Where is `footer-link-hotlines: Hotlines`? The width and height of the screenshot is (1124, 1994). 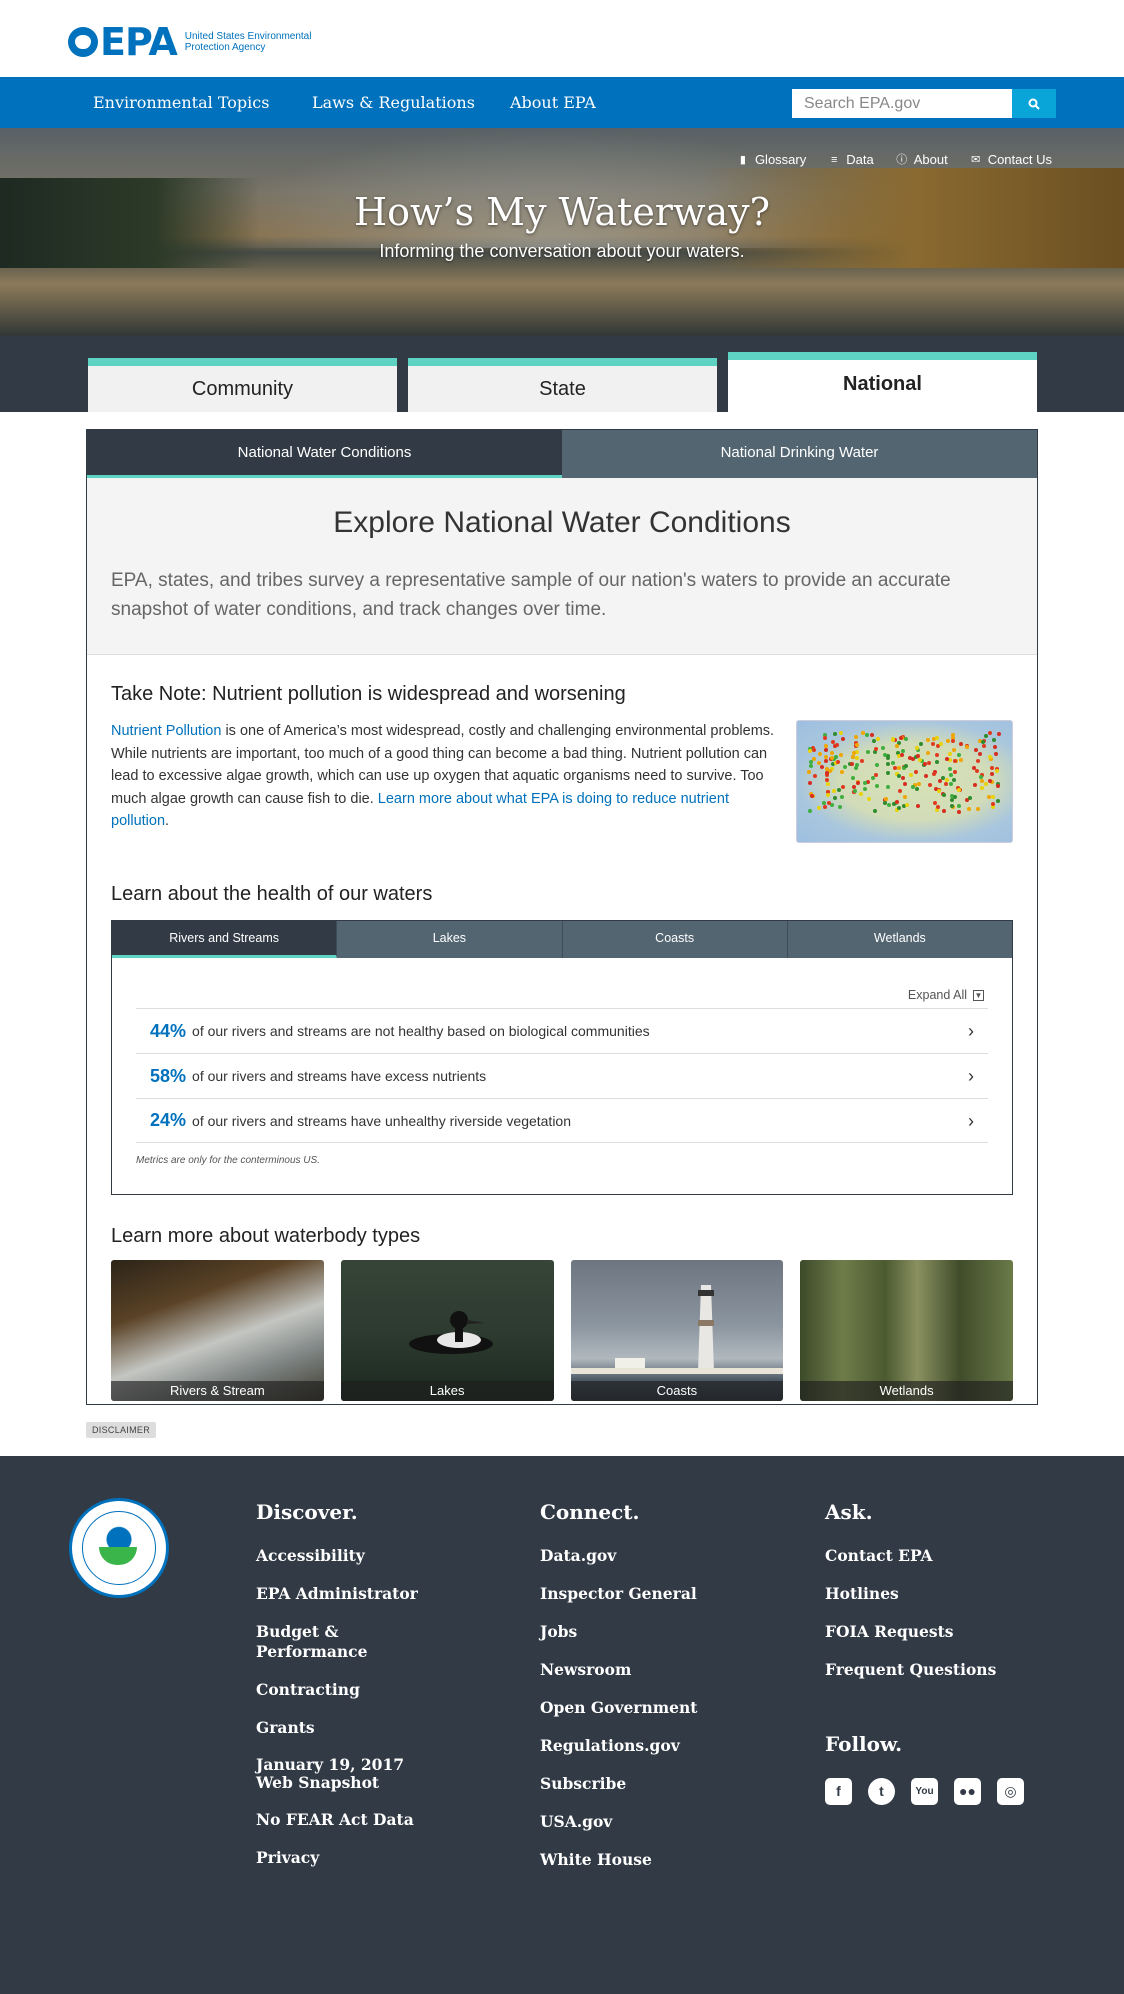 footer-link-hotlines: Hotlines is located at coordinates (915, 1594).